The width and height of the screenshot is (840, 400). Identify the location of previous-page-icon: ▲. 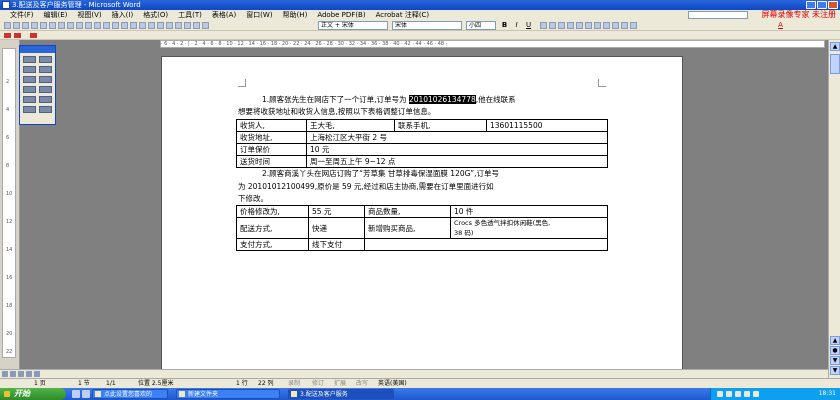
(835, 340).